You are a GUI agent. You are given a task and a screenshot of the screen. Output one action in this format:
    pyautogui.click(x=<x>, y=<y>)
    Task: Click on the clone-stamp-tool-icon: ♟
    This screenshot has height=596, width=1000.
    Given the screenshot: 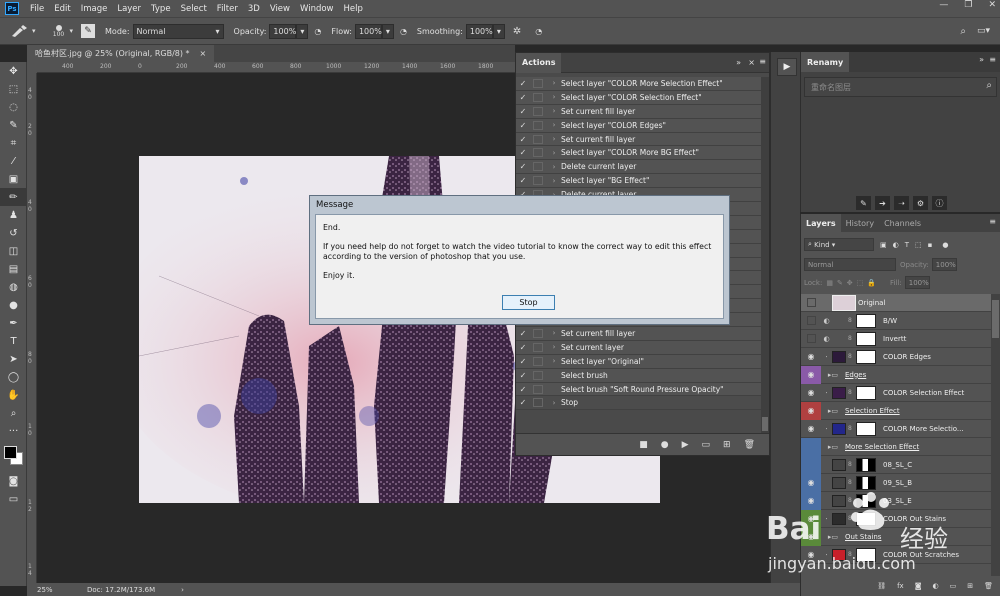 What is the action you would take?
    pyautogui.click(x=13, y=215)
    